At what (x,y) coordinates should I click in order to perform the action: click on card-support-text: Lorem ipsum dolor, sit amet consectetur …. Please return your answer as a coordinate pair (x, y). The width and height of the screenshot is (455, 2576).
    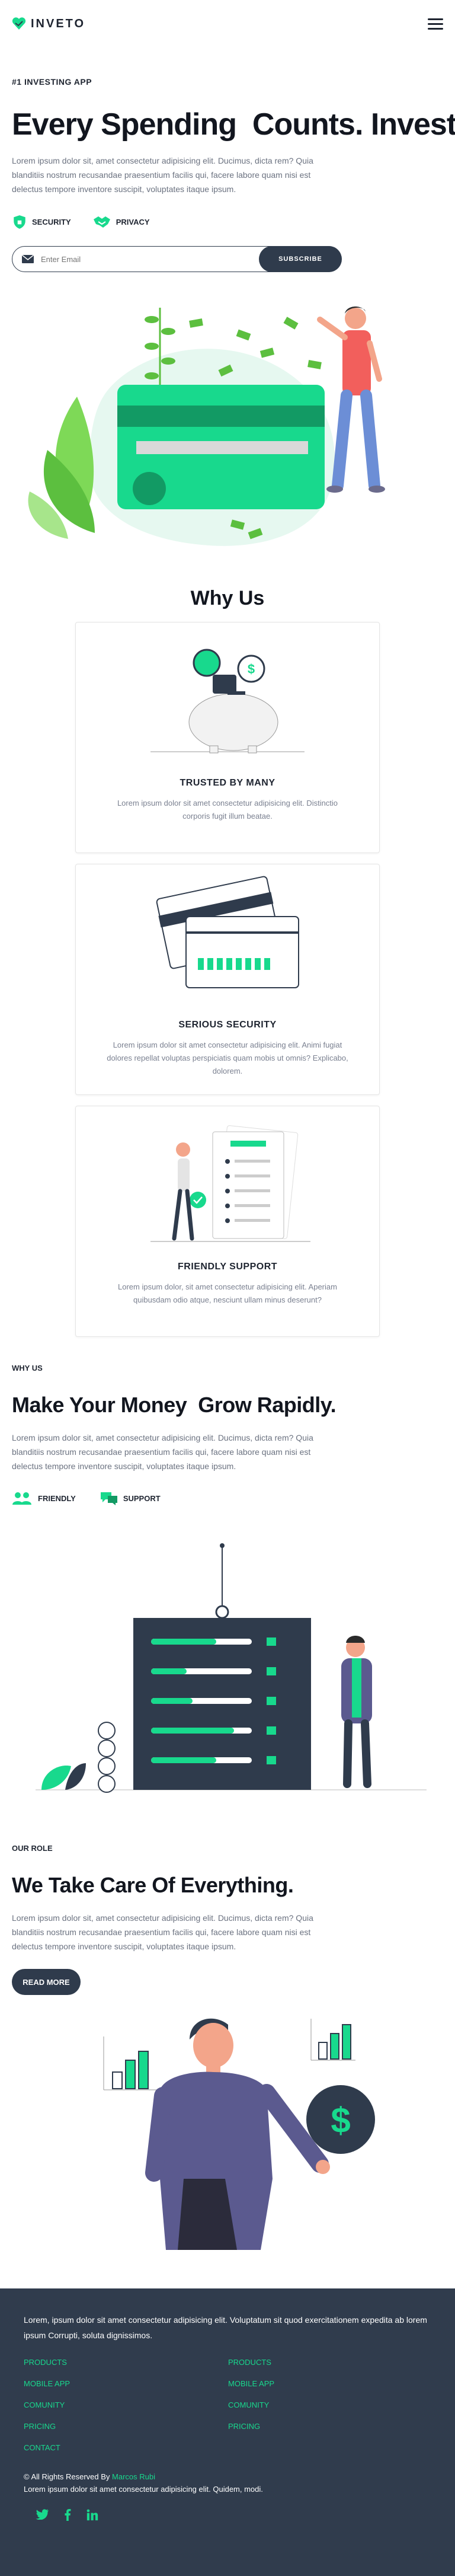
    Looking at the image, I should click on (227, 1293).